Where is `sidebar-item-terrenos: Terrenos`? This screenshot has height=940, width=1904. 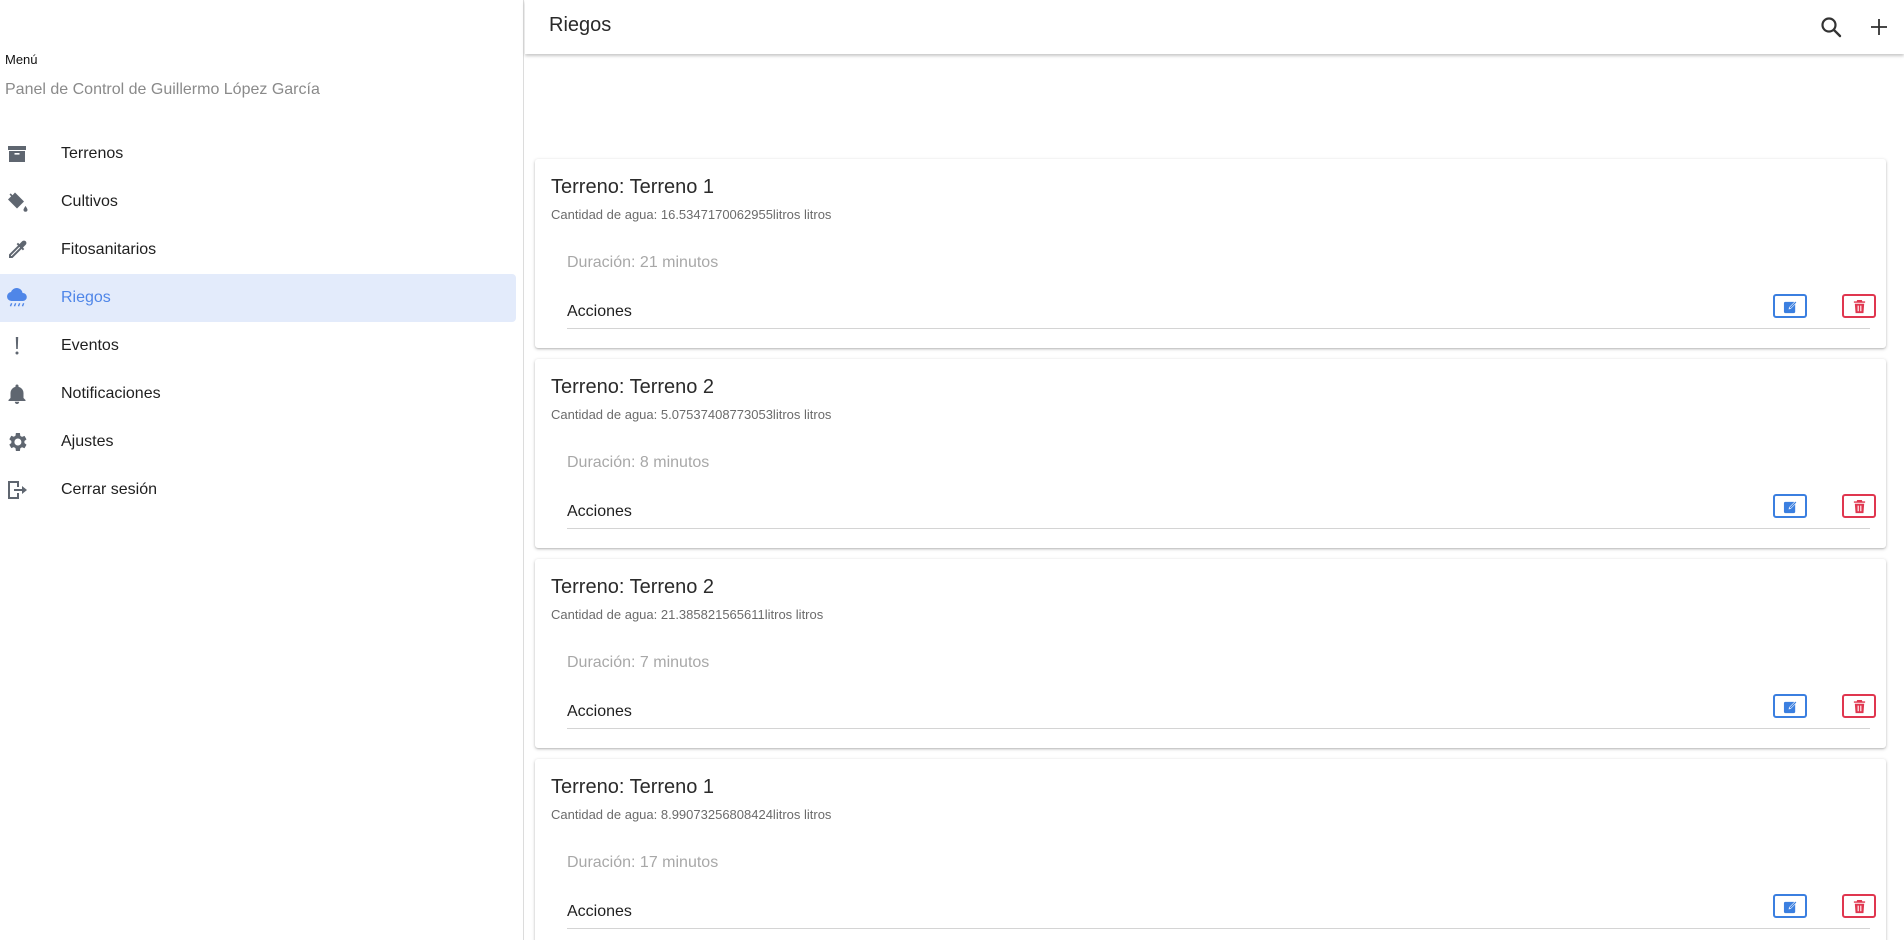
sidebar-item-terrenos: Terrenos is located at coordinates (258, 154).